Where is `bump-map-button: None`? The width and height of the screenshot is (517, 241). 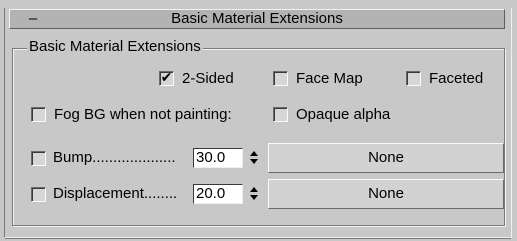
bump-map-button: None is located at coordinates (386, 158).